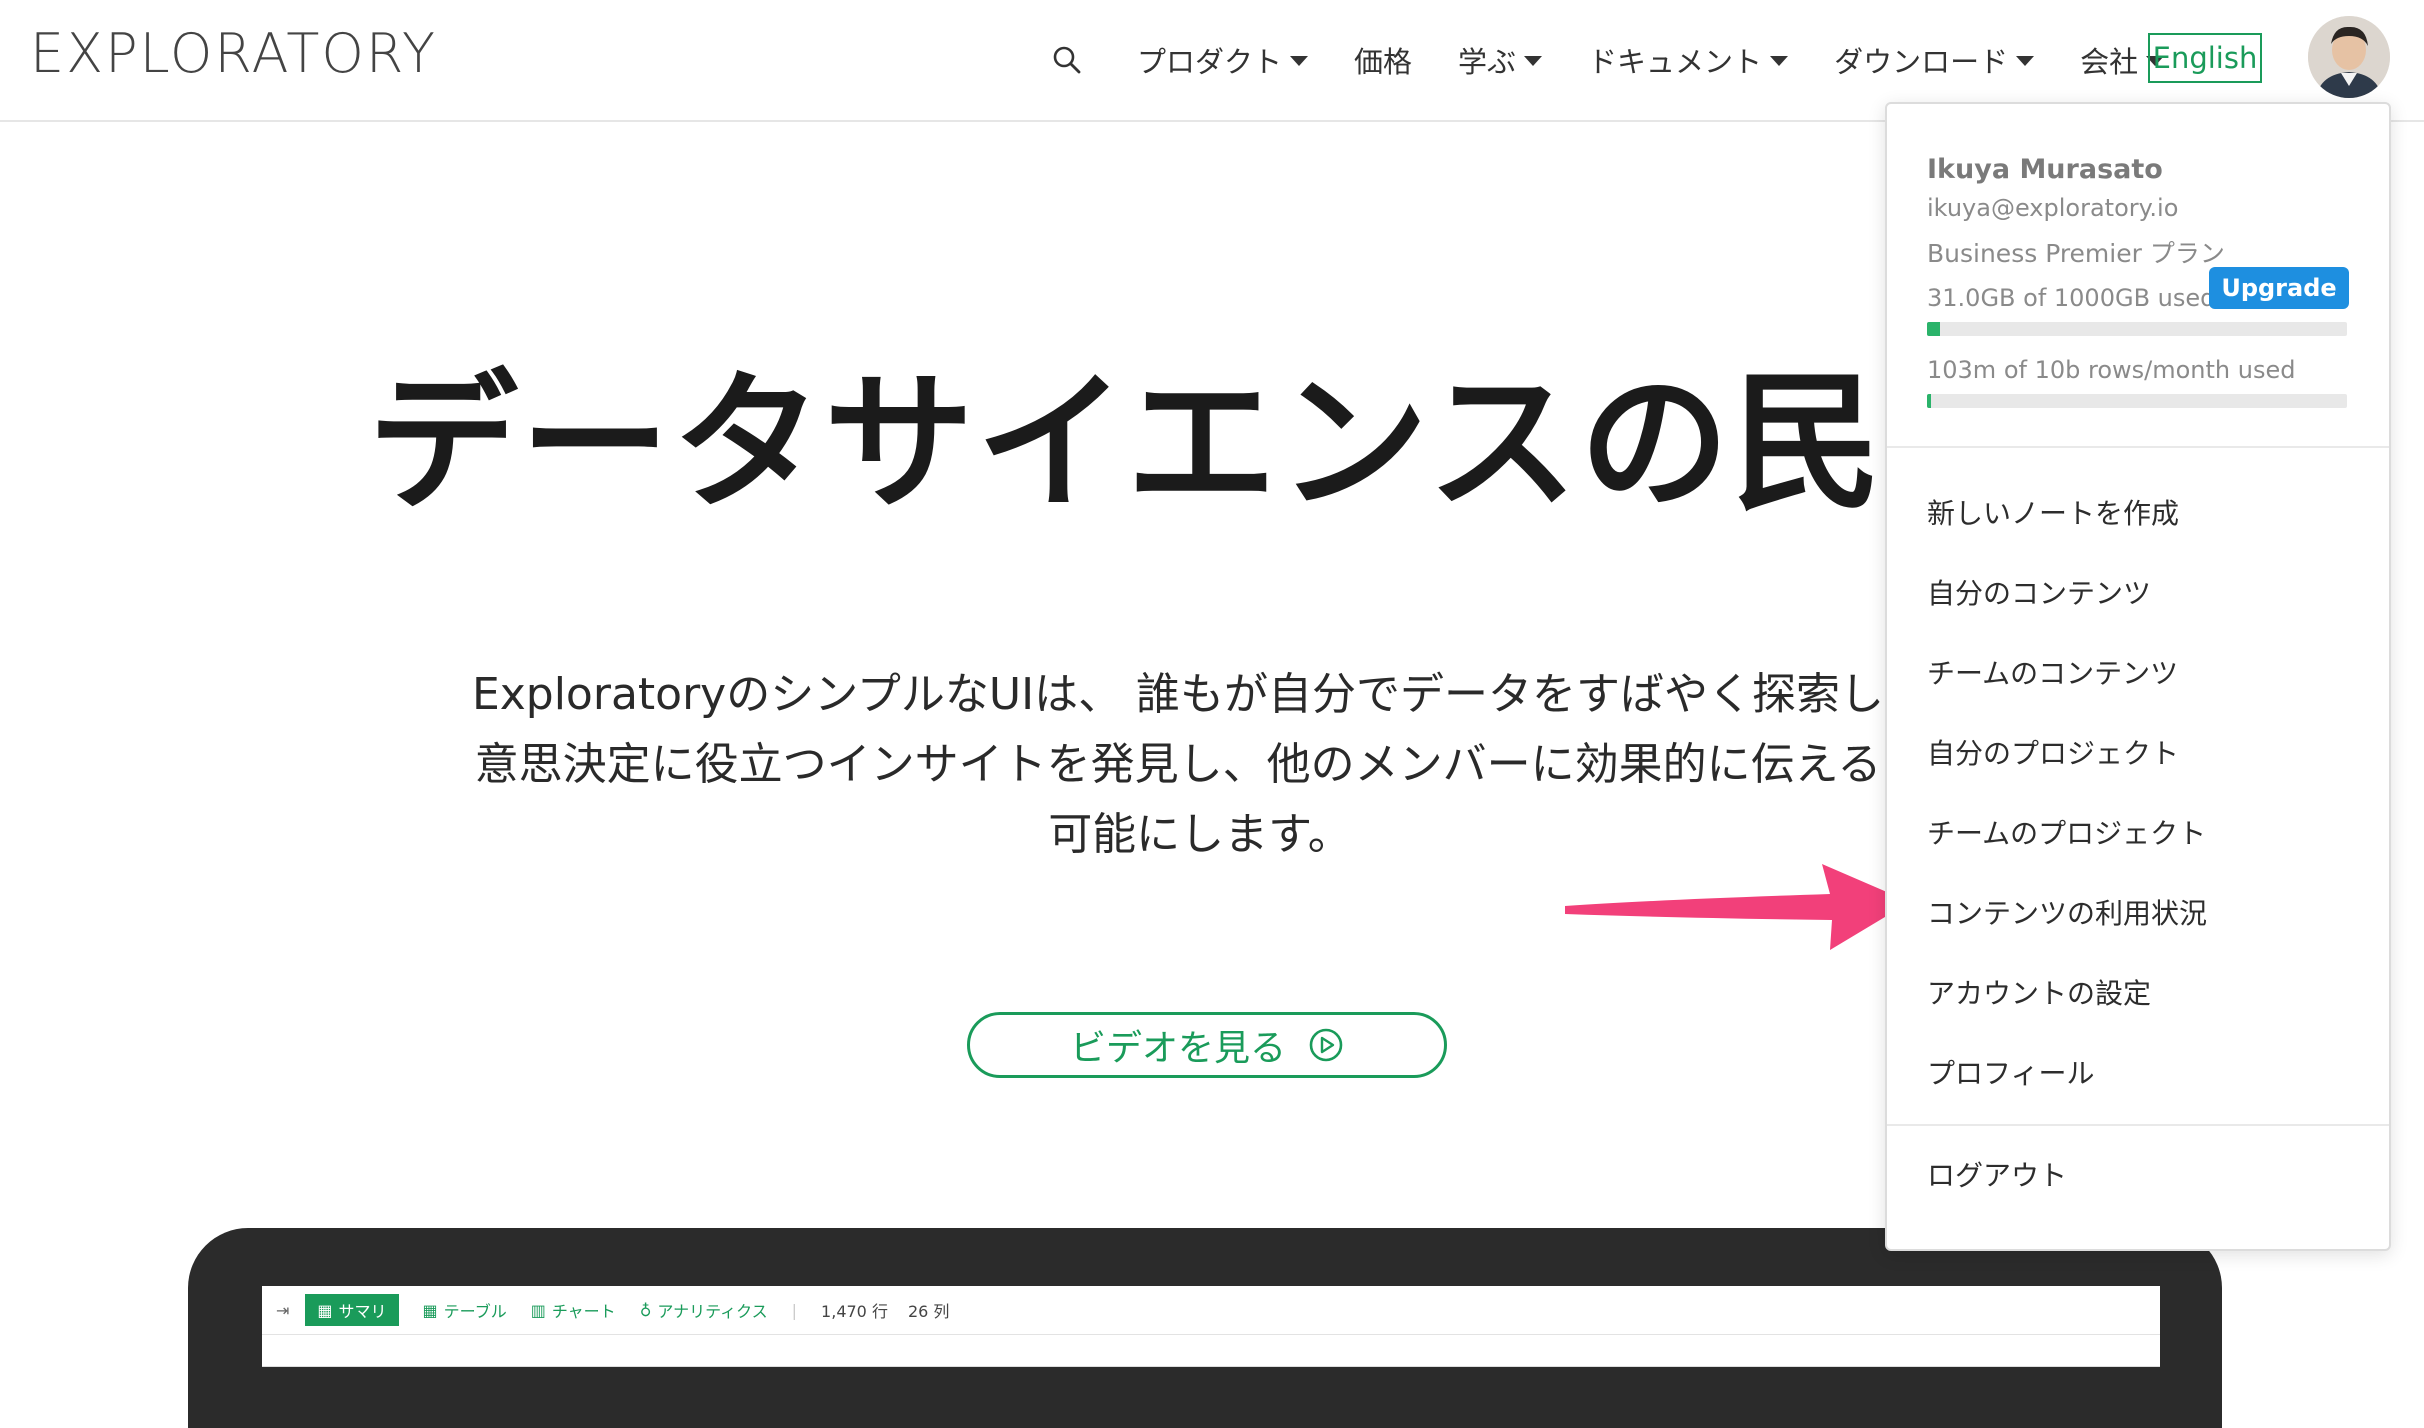 The image size is (2424, 1428). Describe the element at coordinates (2137, 401) in the screenshot. I see `rows-usage-bar` at that location.